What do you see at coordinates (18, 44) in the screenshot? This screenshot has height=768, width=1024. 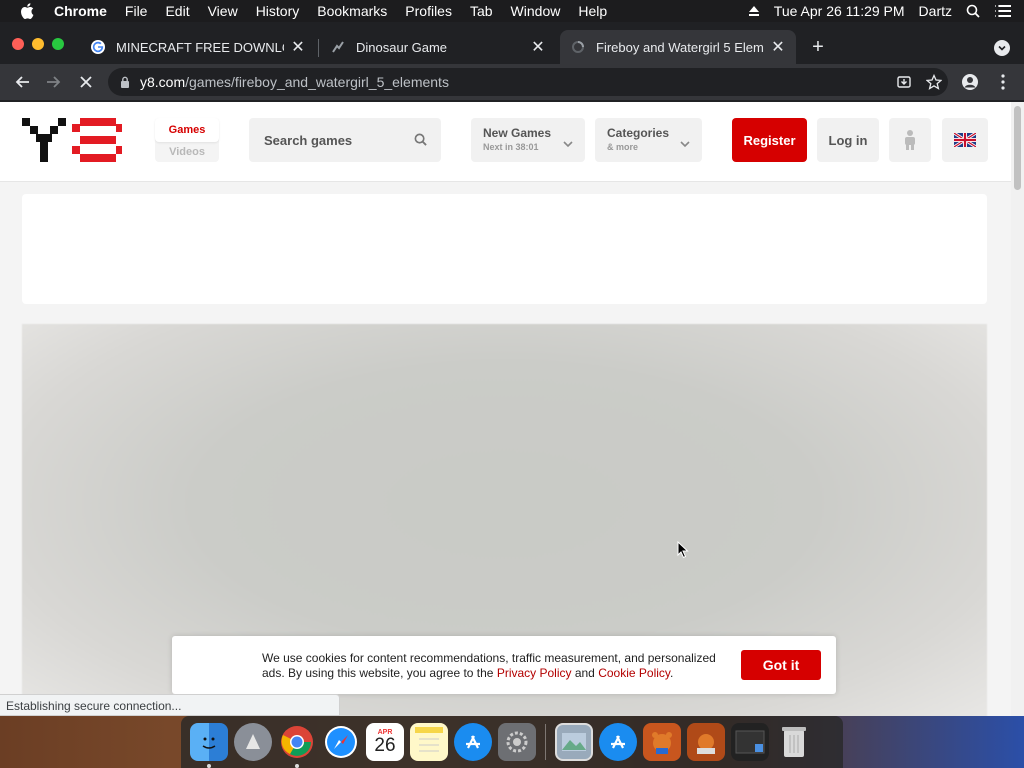 I see `close-window-button` at bounding box center [18, 44].